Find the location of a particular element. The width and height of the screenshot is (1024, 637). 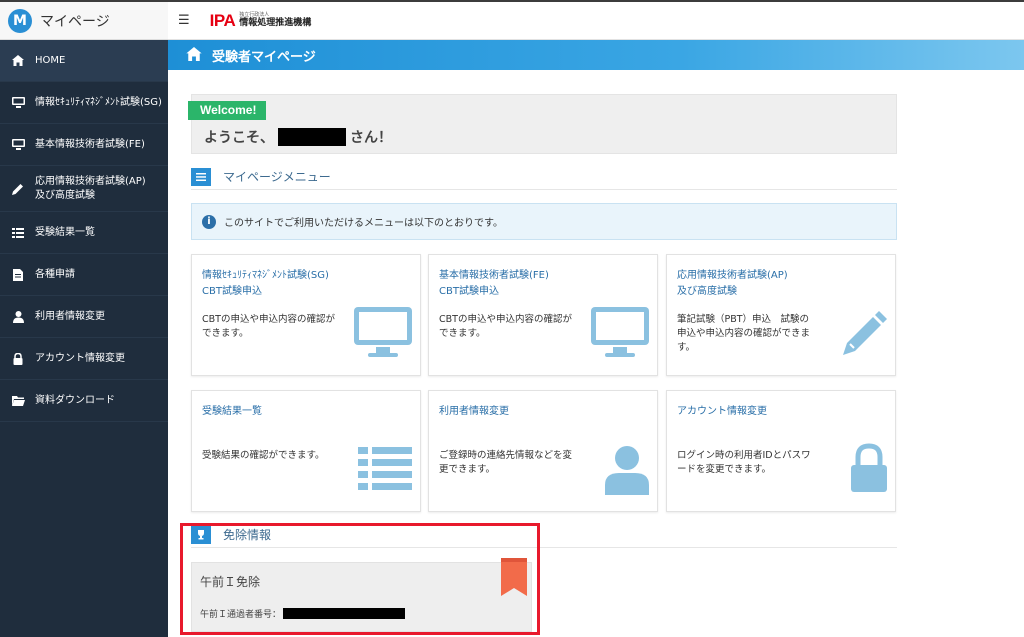

sidebar-item-results: 受験結果一覧 is located at coordinates (84, 233).